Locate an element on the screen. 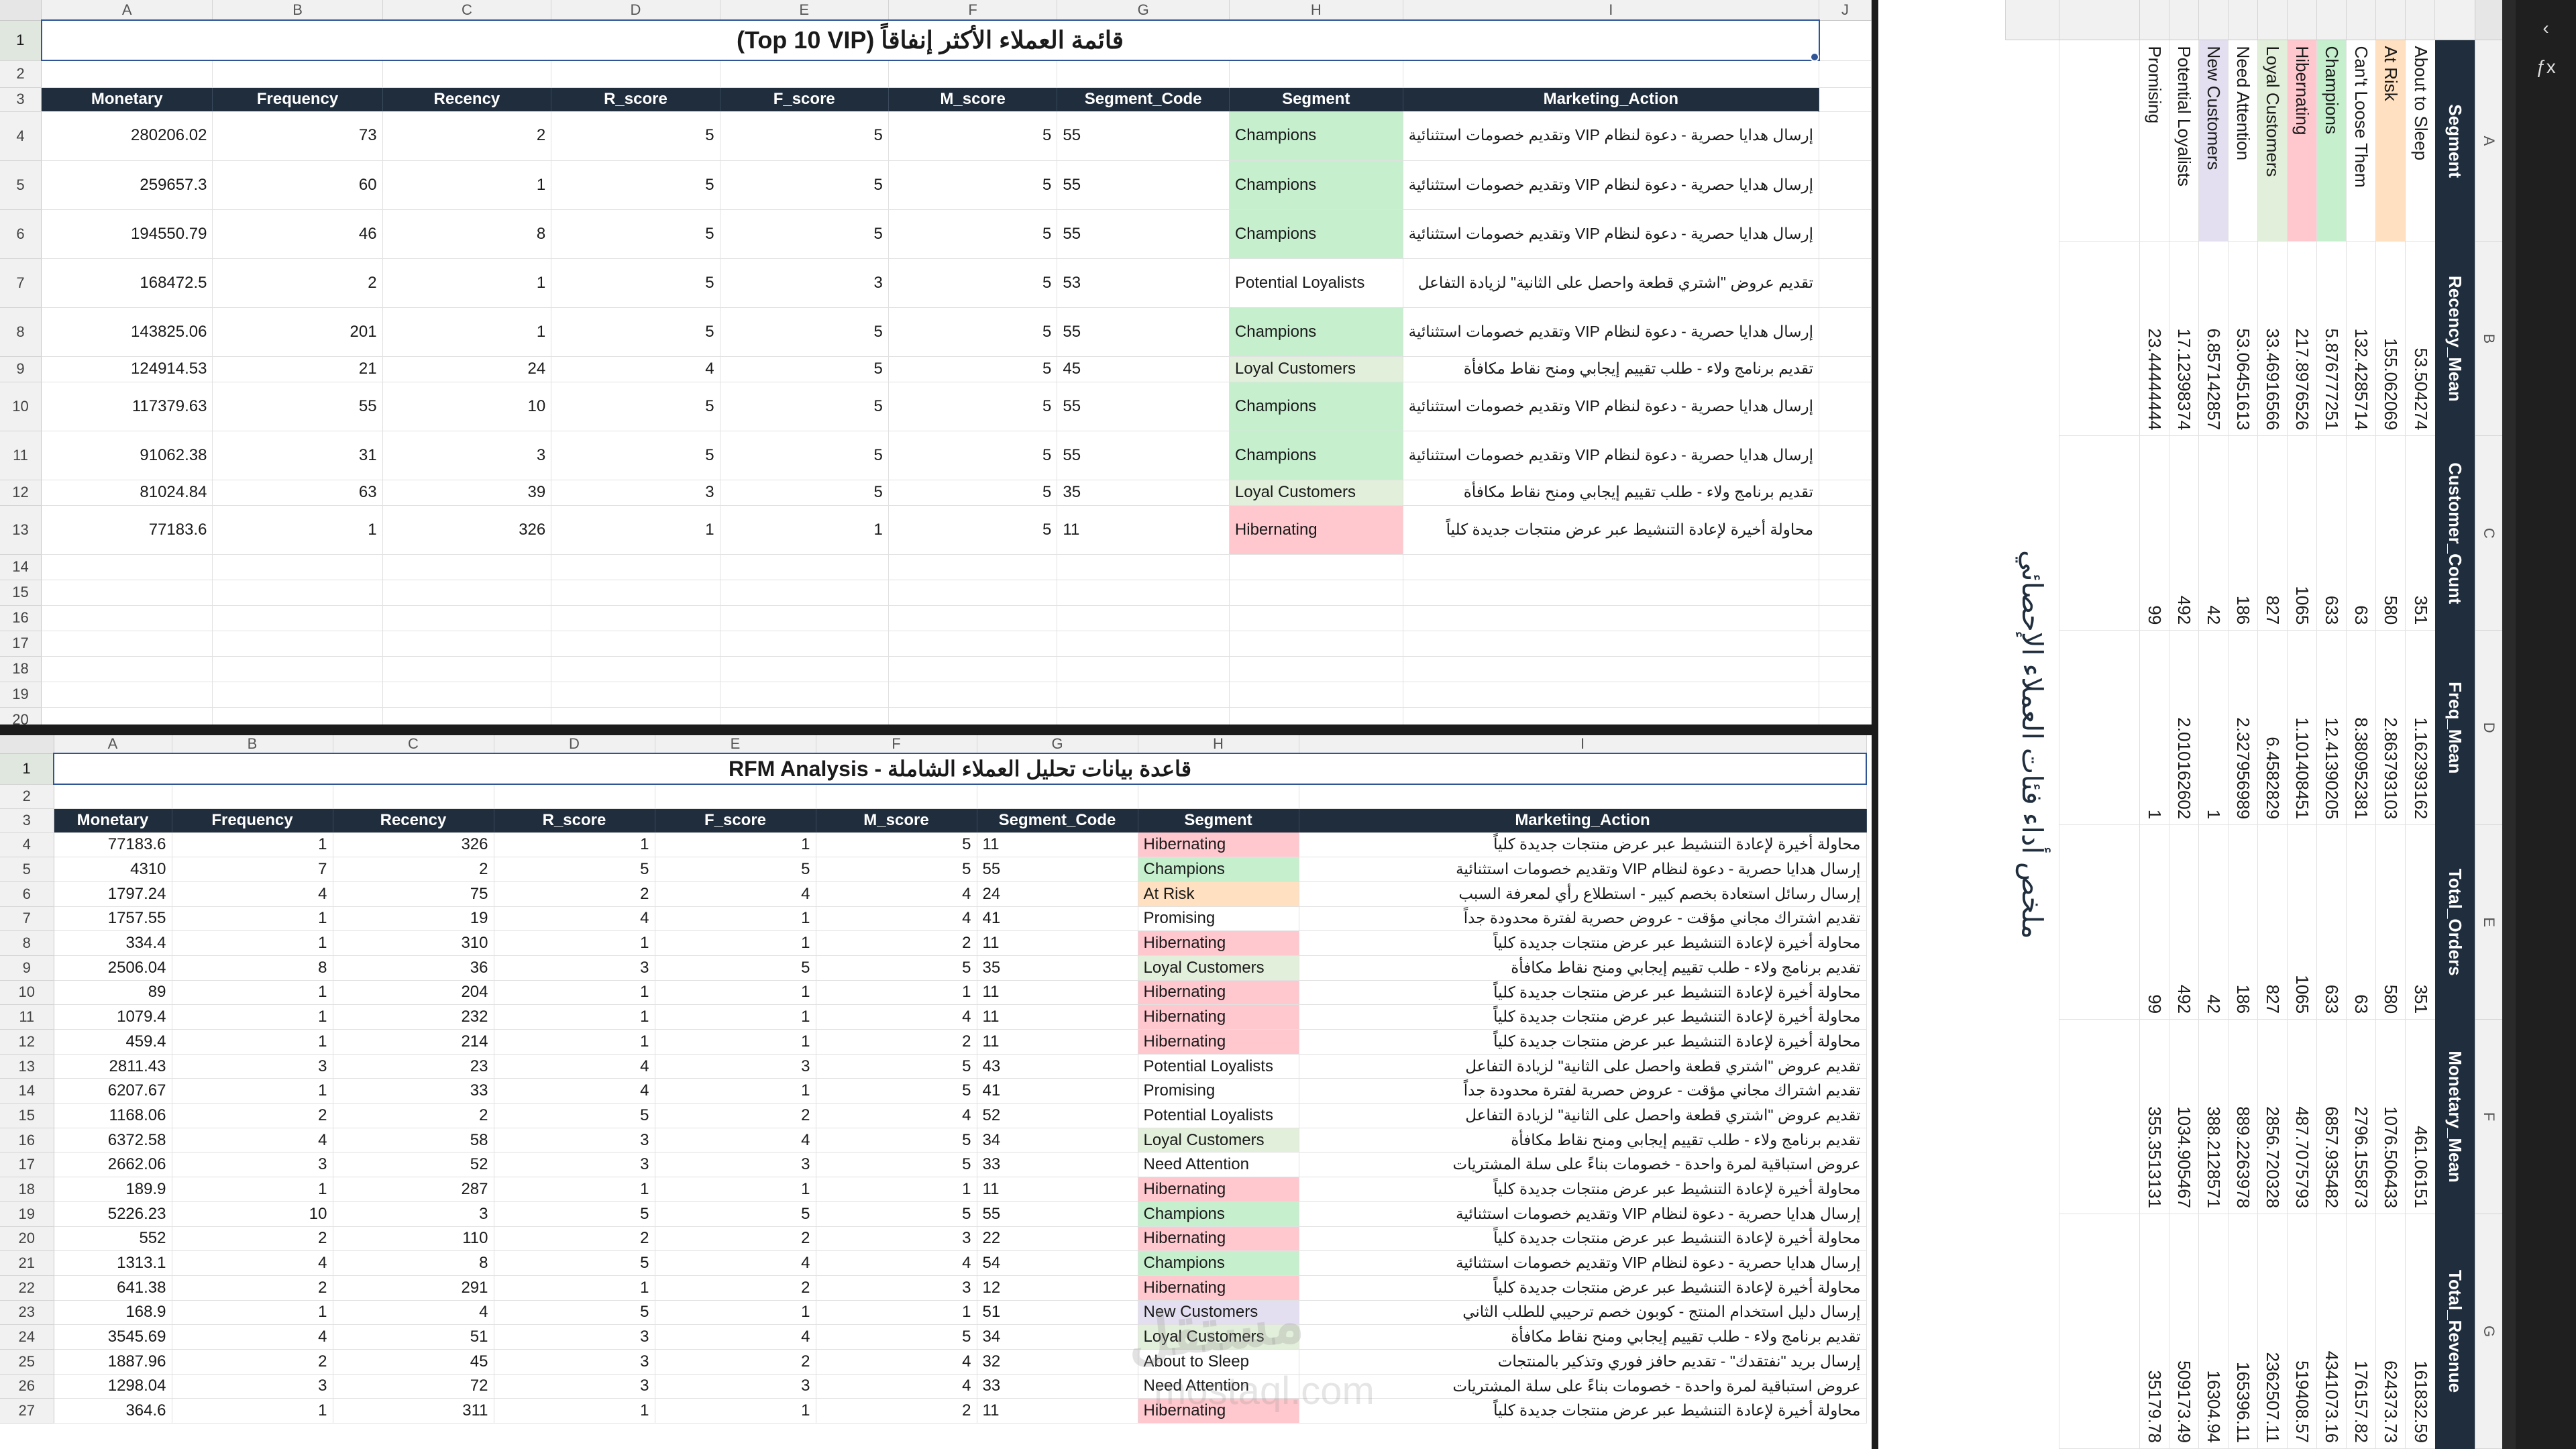 The width and height of the screenshot is (2576, 1449). recency-cell: 24 is located at coordinates (467, 369).